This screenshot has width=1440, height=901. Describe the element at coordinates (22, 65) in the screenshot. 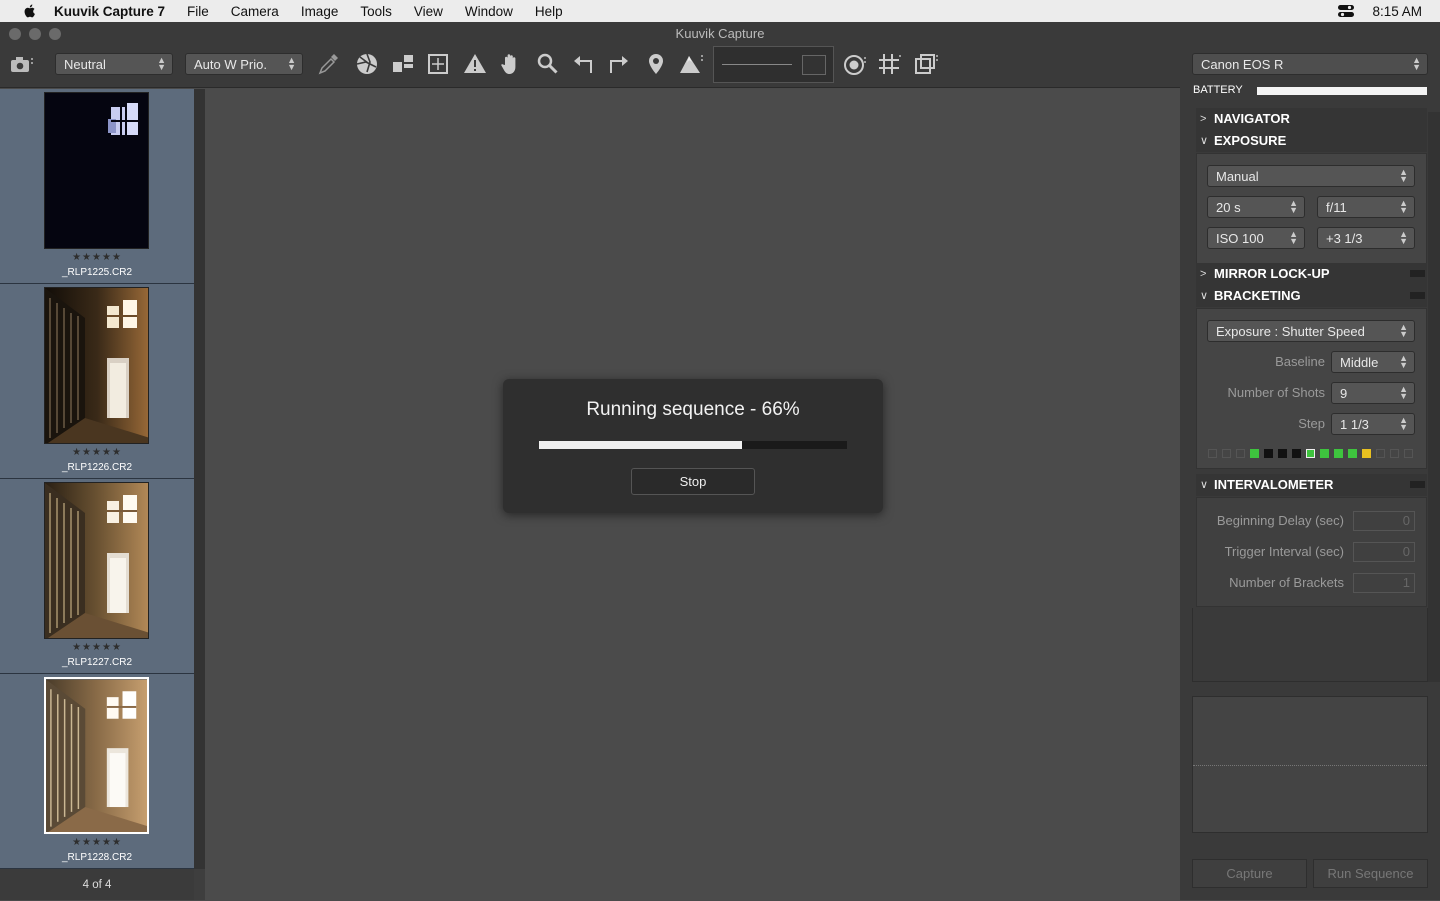

I see `camera-menu-icon` at that location.